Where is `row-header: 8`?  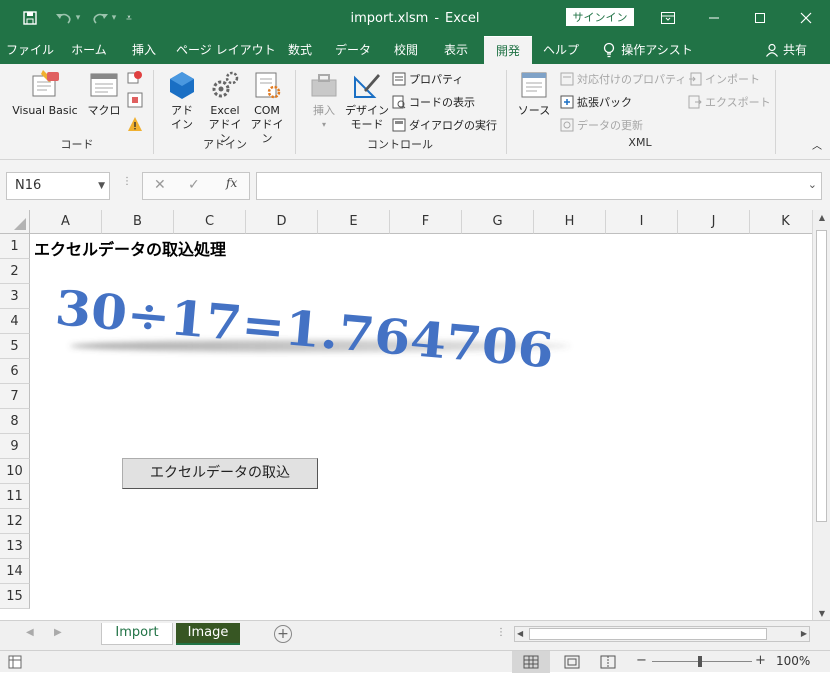
row-header: 8 is located at coordinates (15, 421).